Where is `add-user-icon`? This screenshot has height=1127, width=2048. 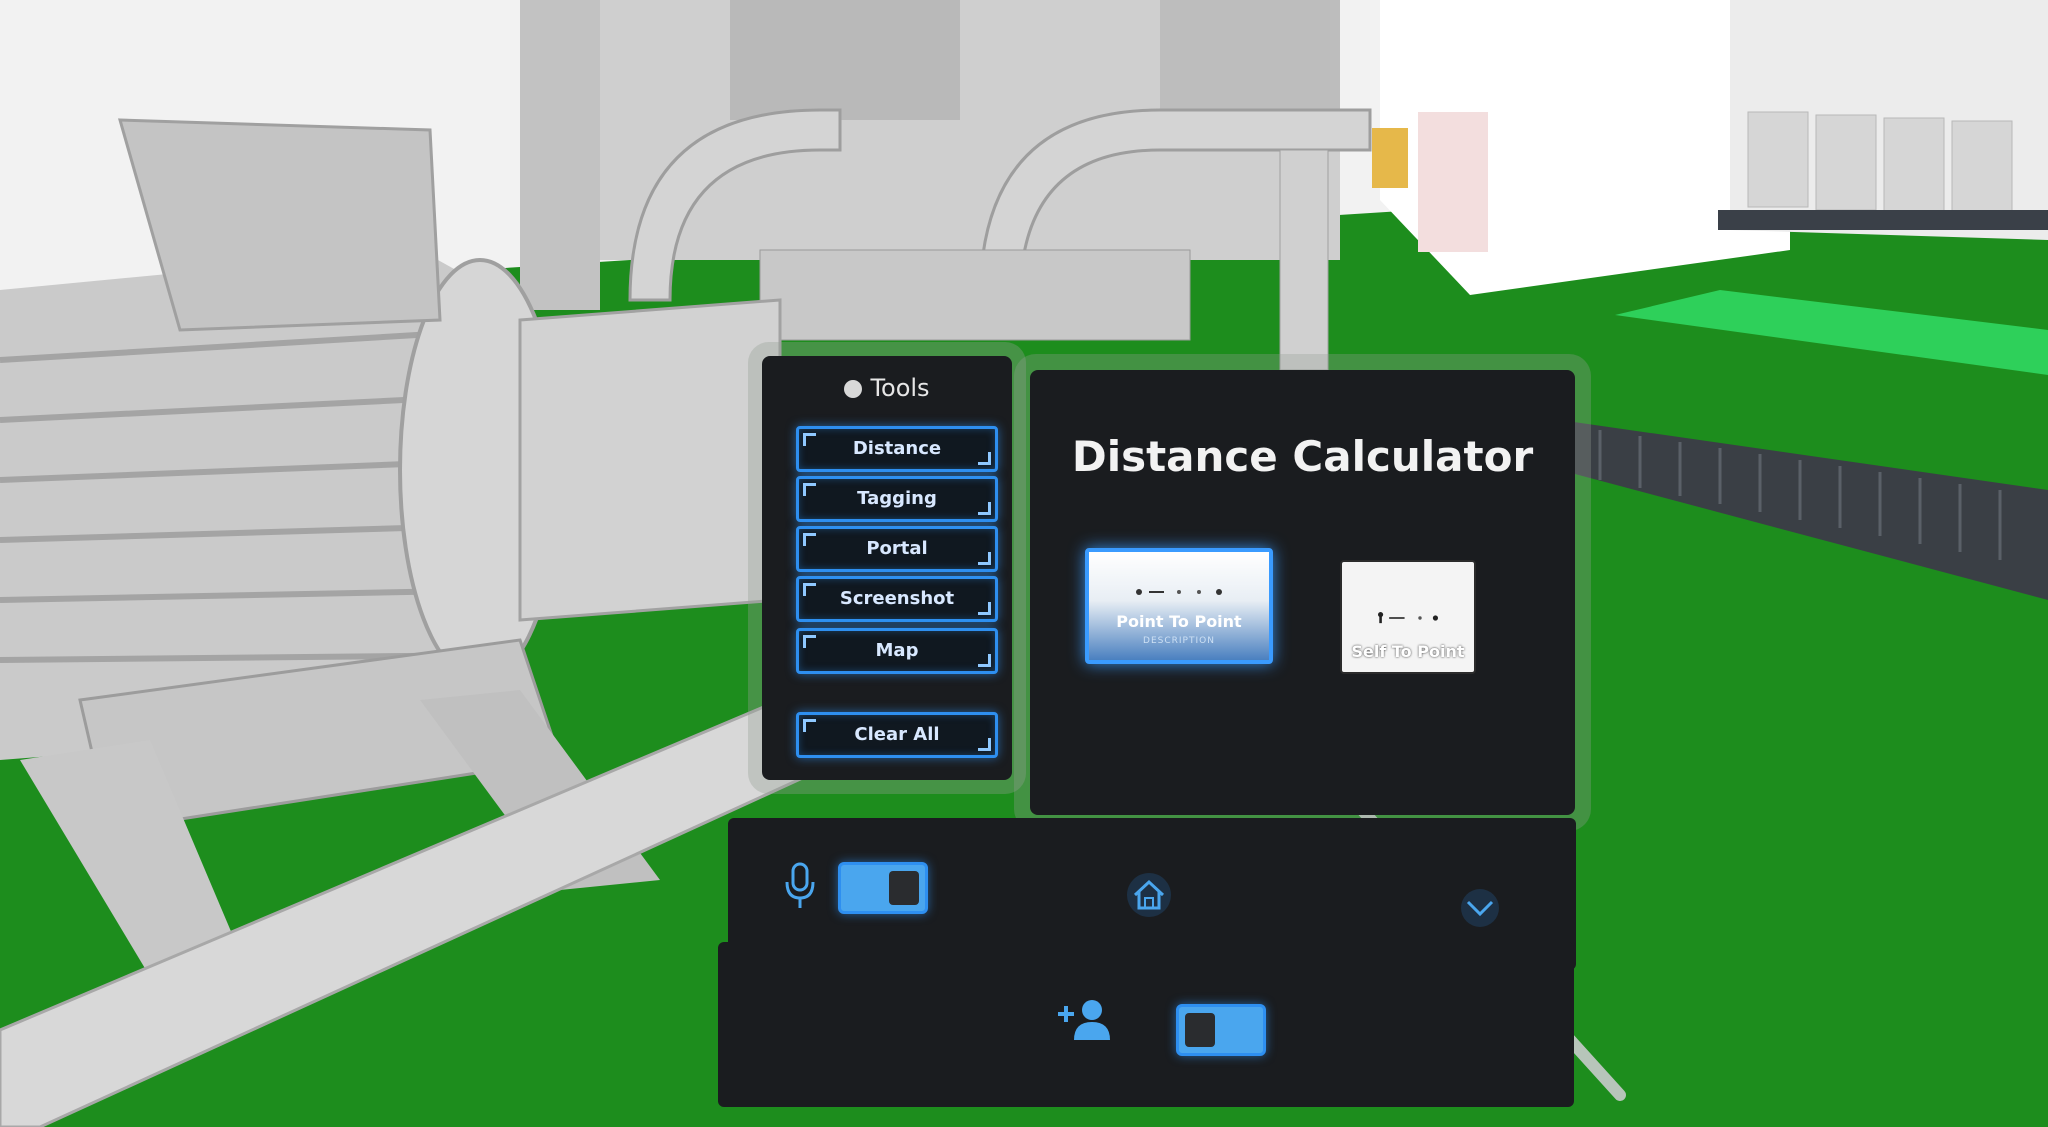 add-user-icon is located at coordinates (1084, 1022).